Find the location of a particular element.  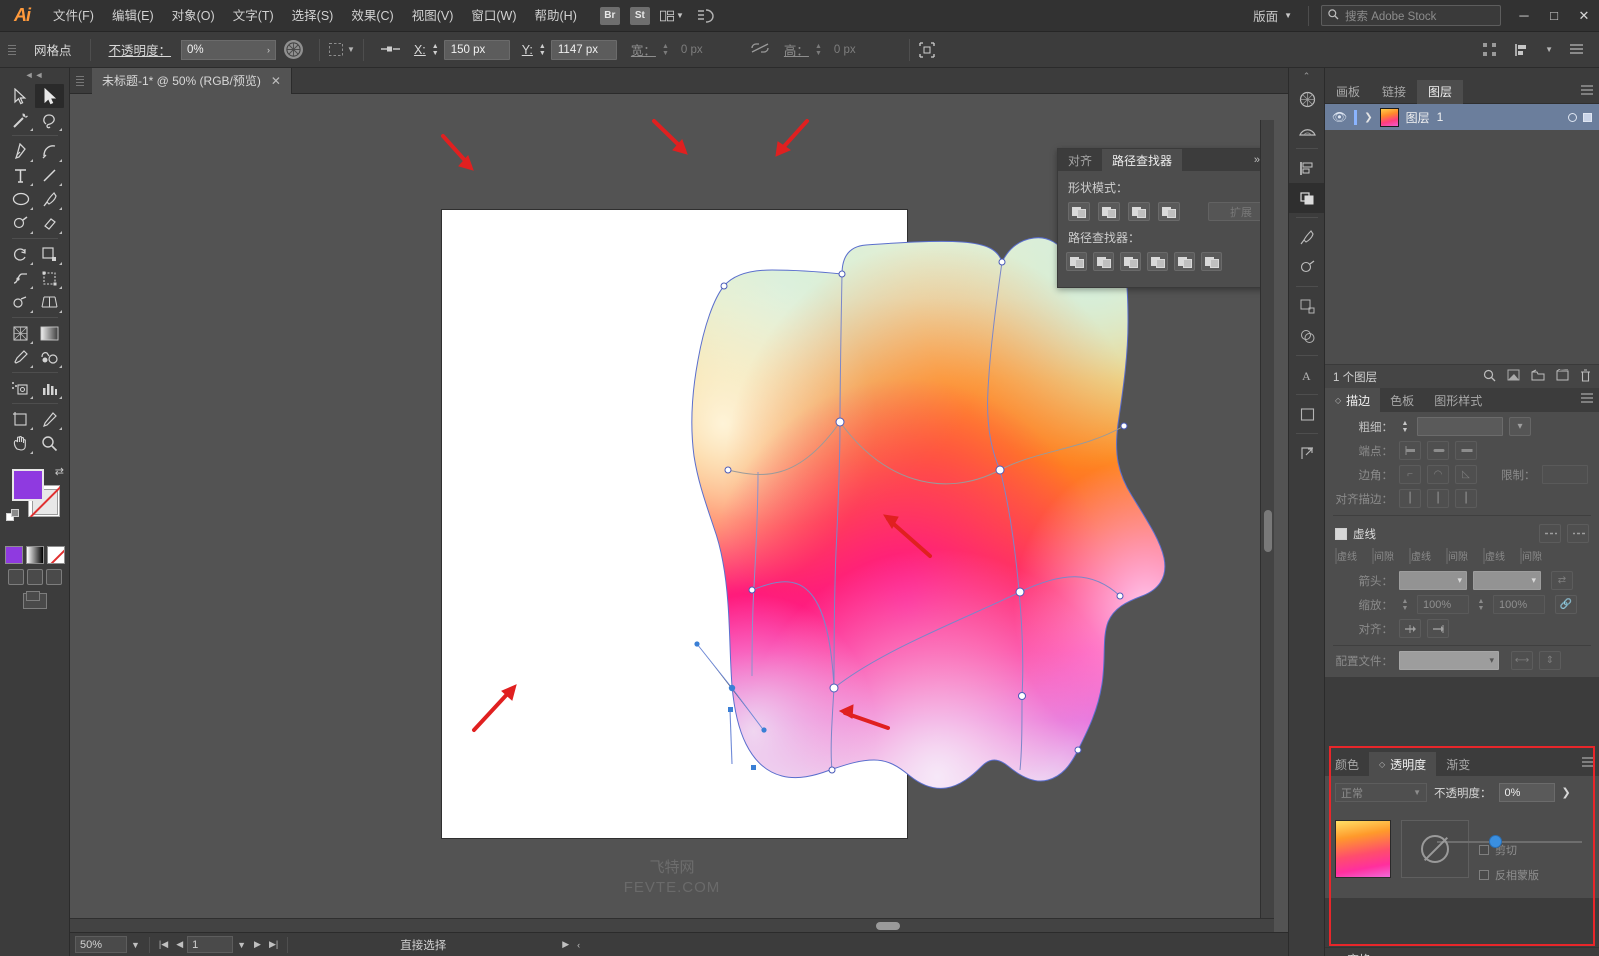

vertical-scrollbar is located at coordinates (1267, 526).